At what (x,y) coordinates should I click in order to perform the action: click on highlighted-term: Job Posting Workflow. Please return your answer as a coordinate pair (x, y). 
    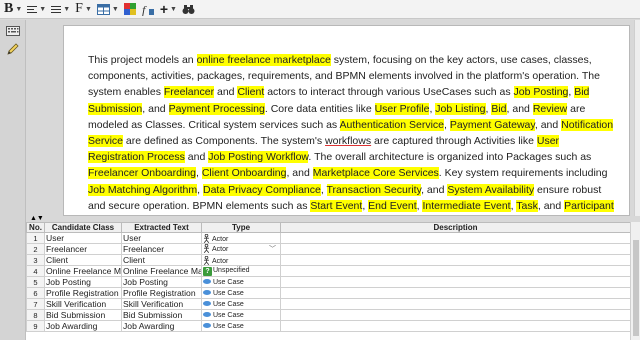
    Looking at the image, I should click on (258, 157).